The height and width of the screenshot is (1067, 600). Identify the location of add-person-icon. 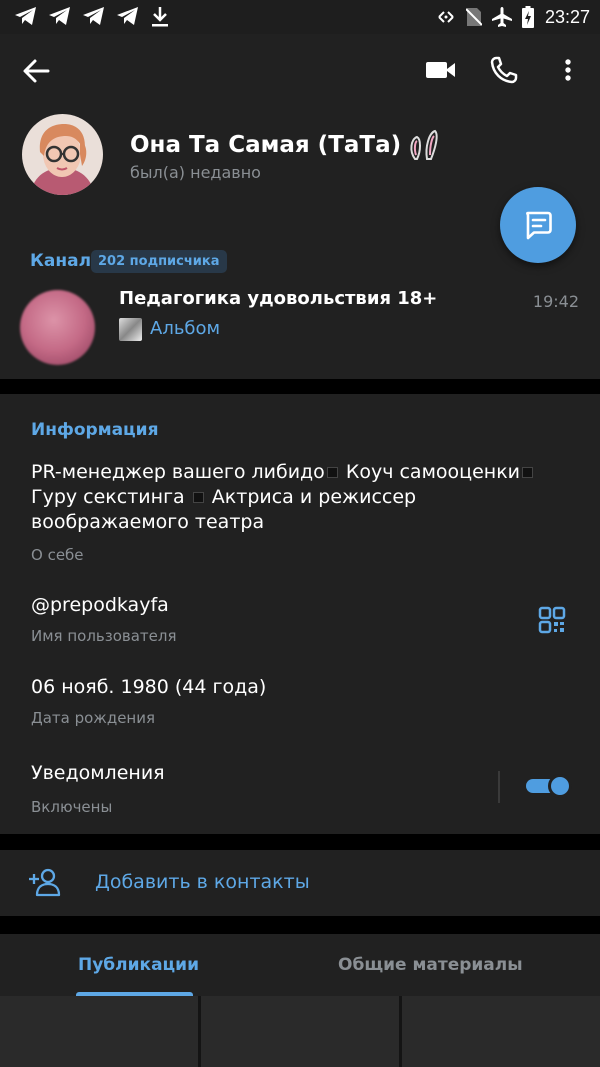
(45, 882).